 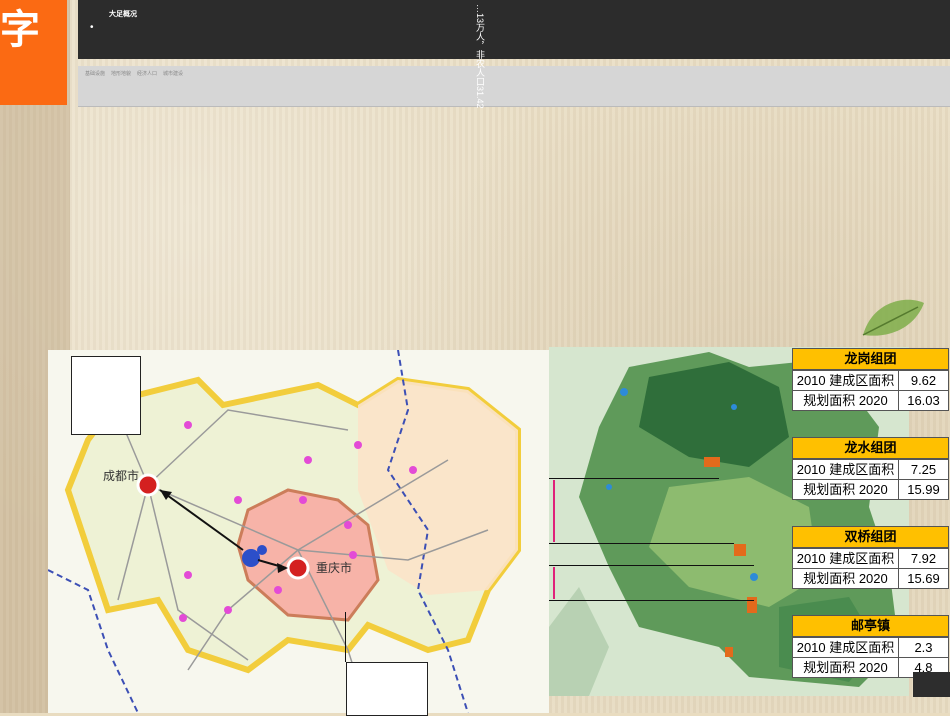 What do you see at coordinates (147, 73) in the screenshot?
I see `subnav-item: 经济人口` at bounding box center [147, 73].